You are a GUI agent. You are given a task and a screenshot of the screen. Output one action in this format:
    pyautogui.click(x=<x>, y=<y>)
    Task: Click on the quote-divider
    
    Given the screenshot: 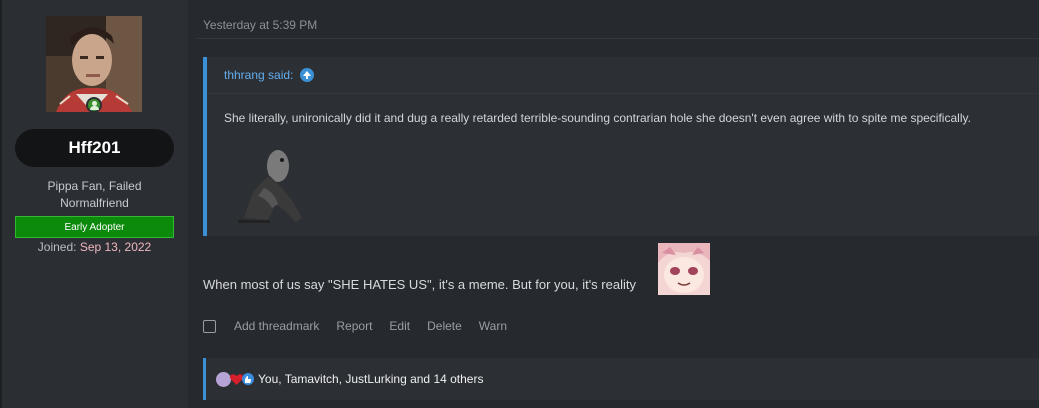 What is the action you would take?
    pyautogui.click(x=623, y=93)
    